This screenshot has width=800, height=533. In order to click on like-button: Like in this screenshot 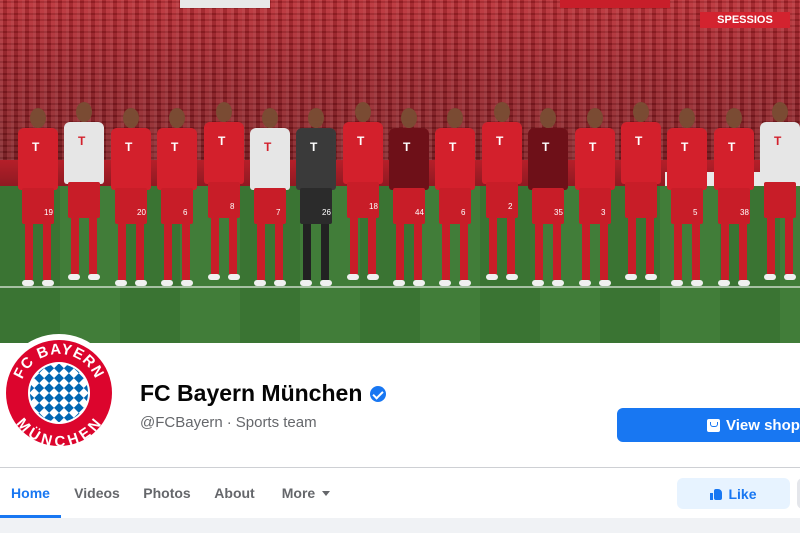, I will do `click(733, 493)`.